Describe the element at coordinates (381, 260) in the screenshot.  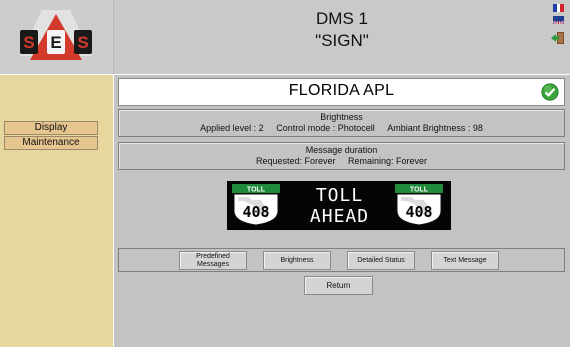
I see `detailed-status-button: Detailed Status` at that location.